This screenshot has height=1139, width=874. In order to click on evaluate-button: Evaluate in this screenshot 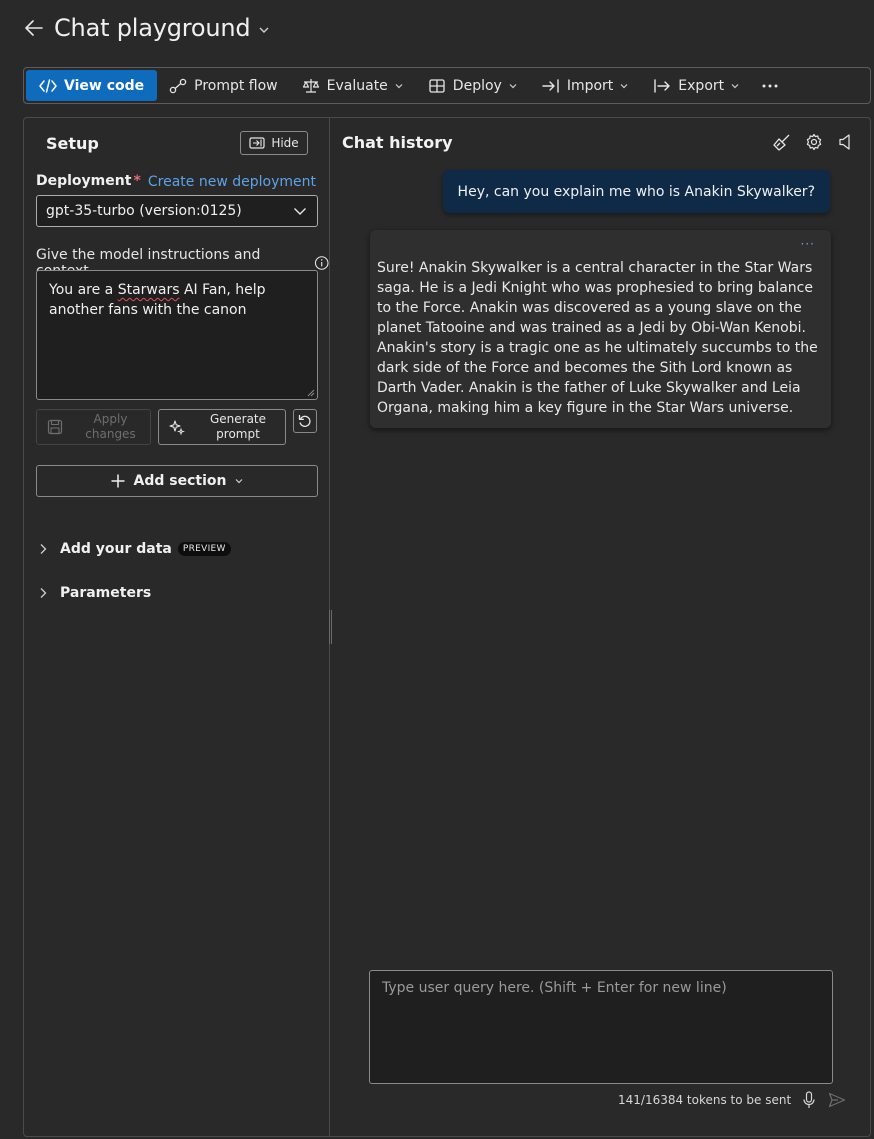, I will do `click(353, 85)`.